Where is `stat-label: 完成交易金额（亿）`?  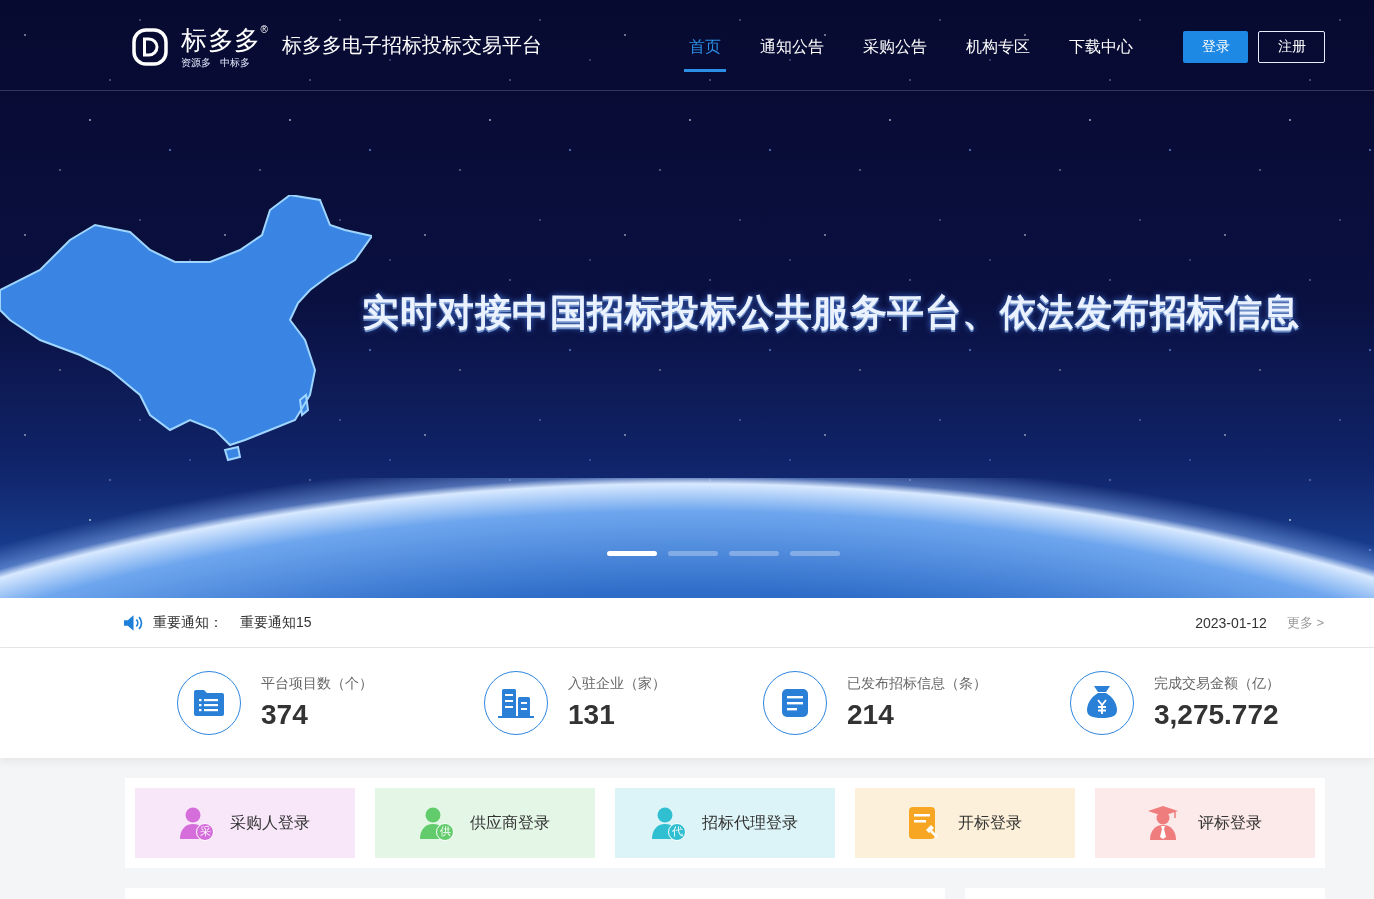 stat-label: 完成交易金额（亿） is located at coordinates (1217, 683).